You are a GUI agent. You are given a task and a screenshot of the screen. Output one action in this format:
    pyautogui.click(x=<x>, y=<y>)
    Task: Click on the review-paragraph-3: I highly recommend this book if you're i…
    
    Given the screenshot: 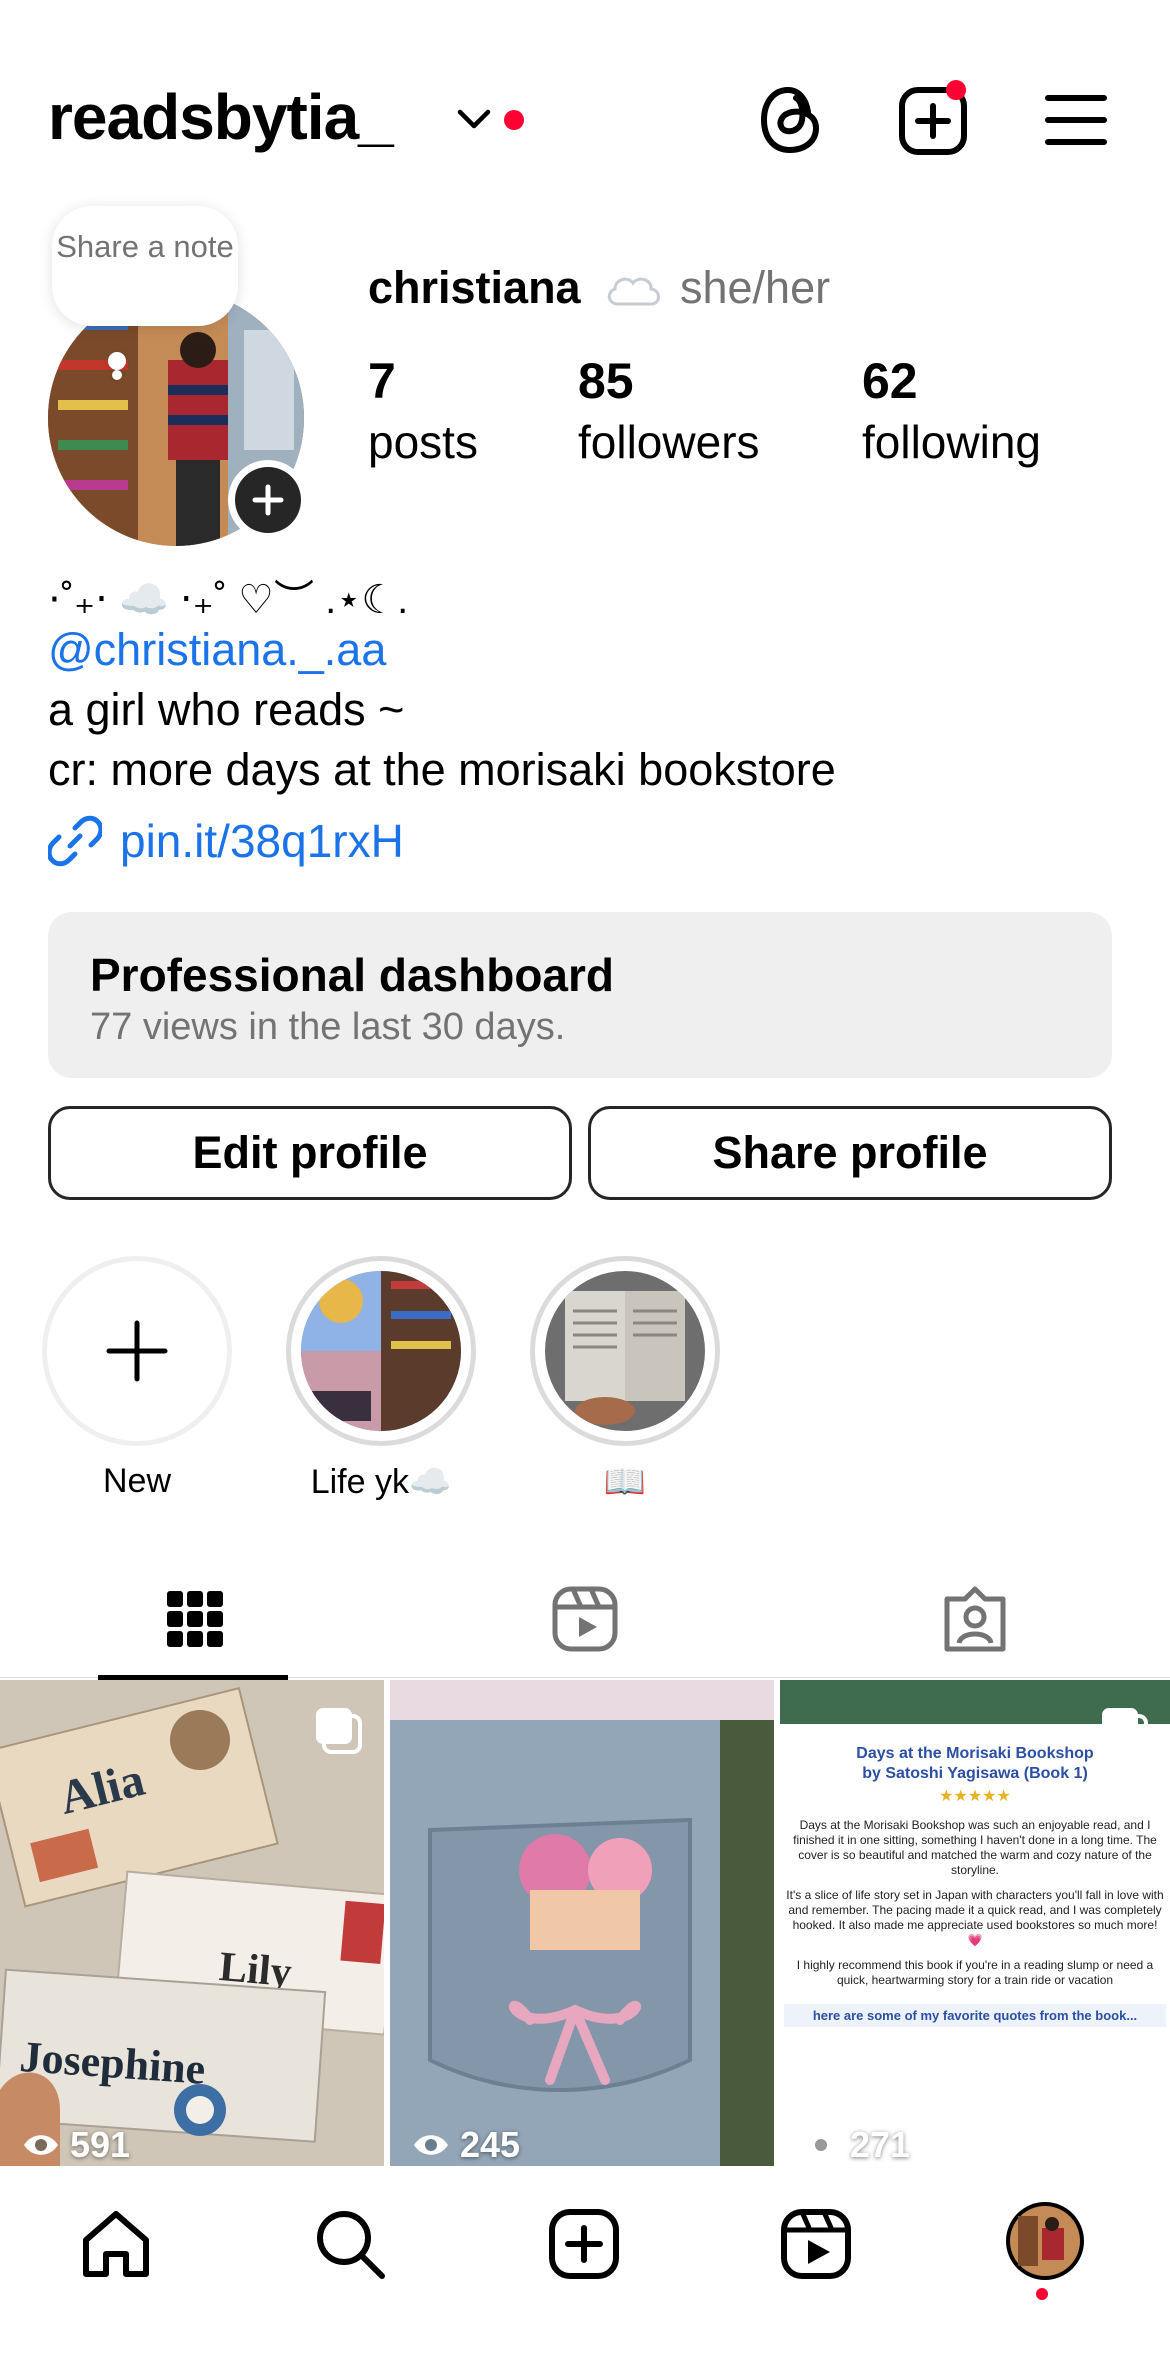 What is the action you would take?
    pyautogui.click(x=975, y=1972)
    